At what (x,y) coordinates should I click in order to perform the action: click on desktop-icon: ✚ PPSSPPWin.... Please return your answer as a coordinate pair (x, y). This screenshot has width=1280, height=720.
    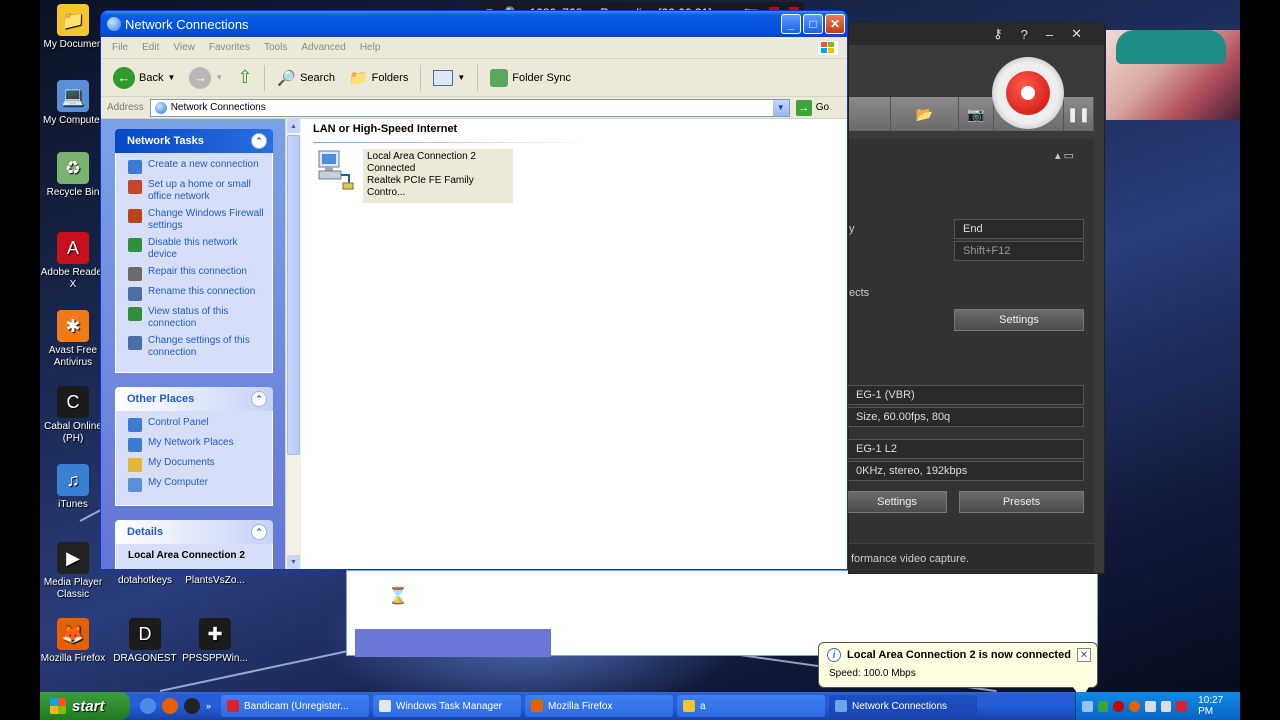
    Looking at the image, I should click on (215, 641).